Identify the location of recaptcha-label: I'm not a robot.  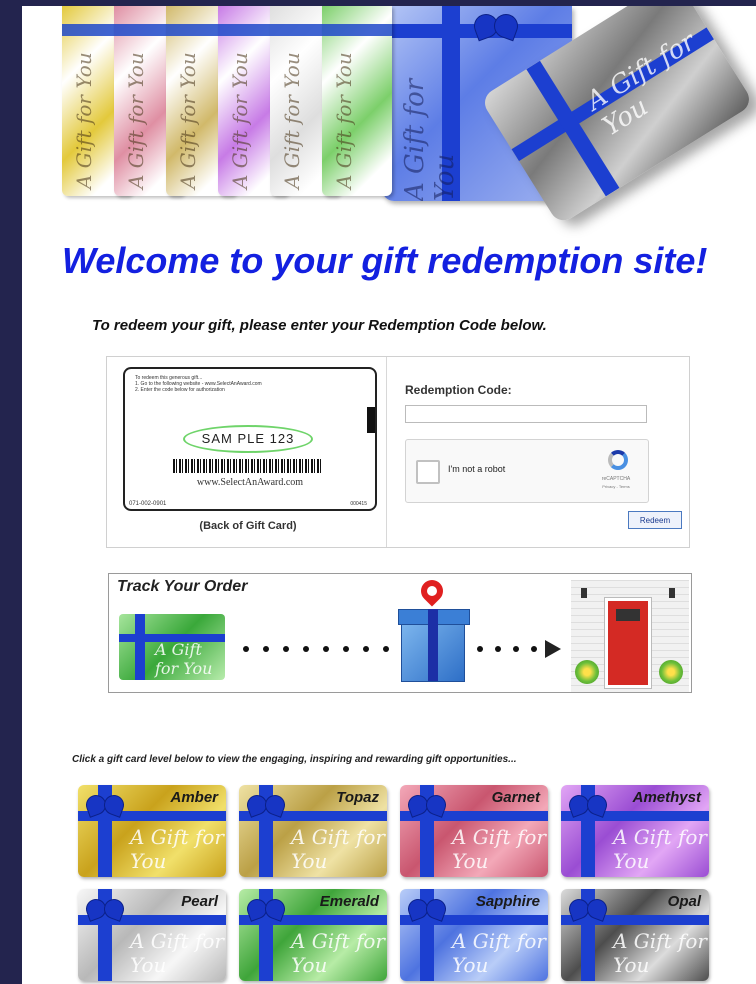
(477, 469).